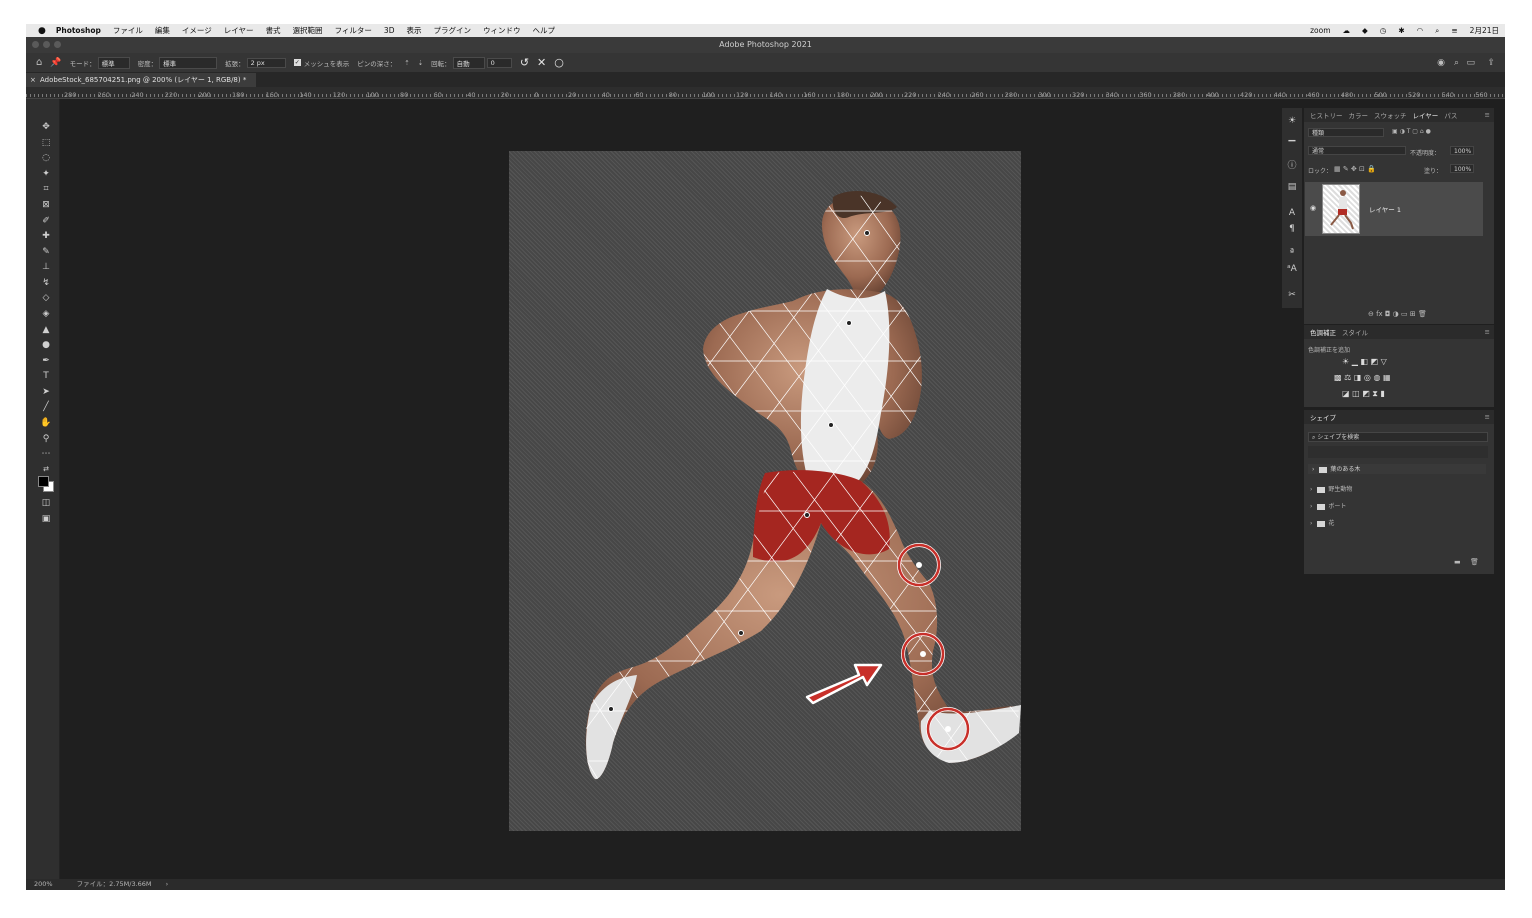  I want to click on brightness-icon: ☀, so click(1292, 122).